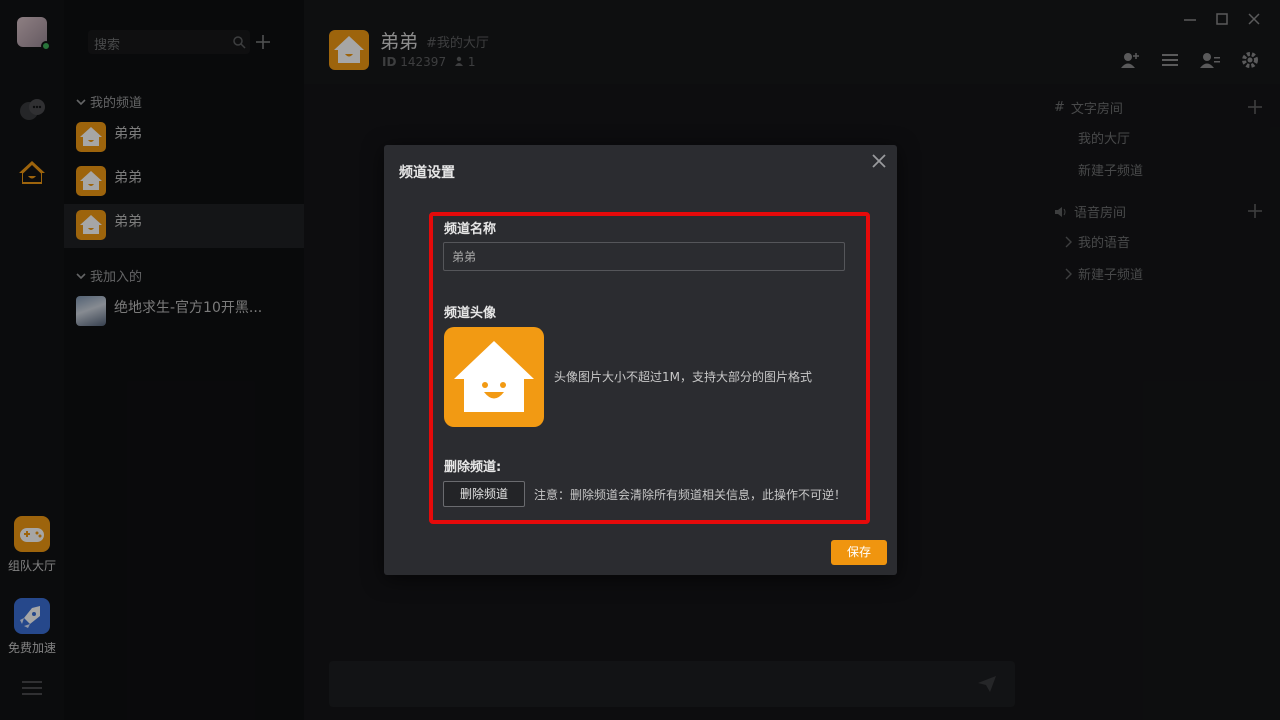 The width and height of the screenshot is (1280, 720). I want to click on house-smile-icon, so click(494, 376).